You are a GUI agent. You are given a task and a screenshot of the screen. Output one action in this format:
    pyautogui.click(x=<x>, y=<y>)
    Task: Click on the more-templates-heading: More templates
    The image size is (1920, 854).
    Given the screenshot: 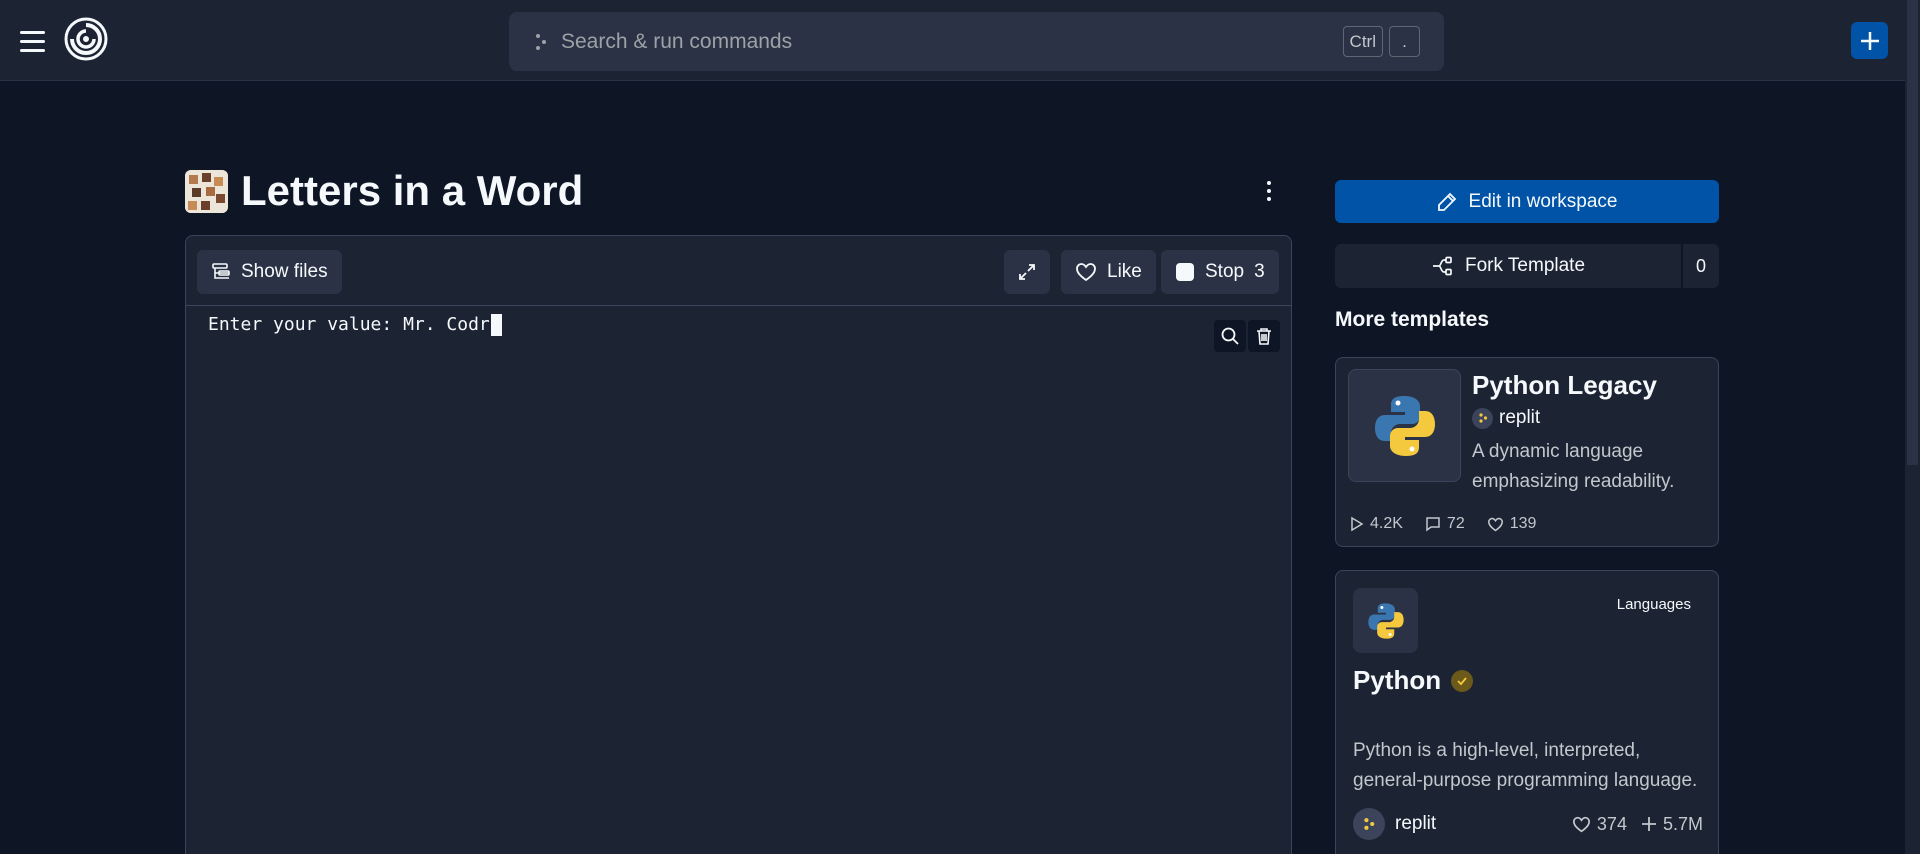 What is the action you would take?
    pyautogui.click(x=1412, y=319)
    